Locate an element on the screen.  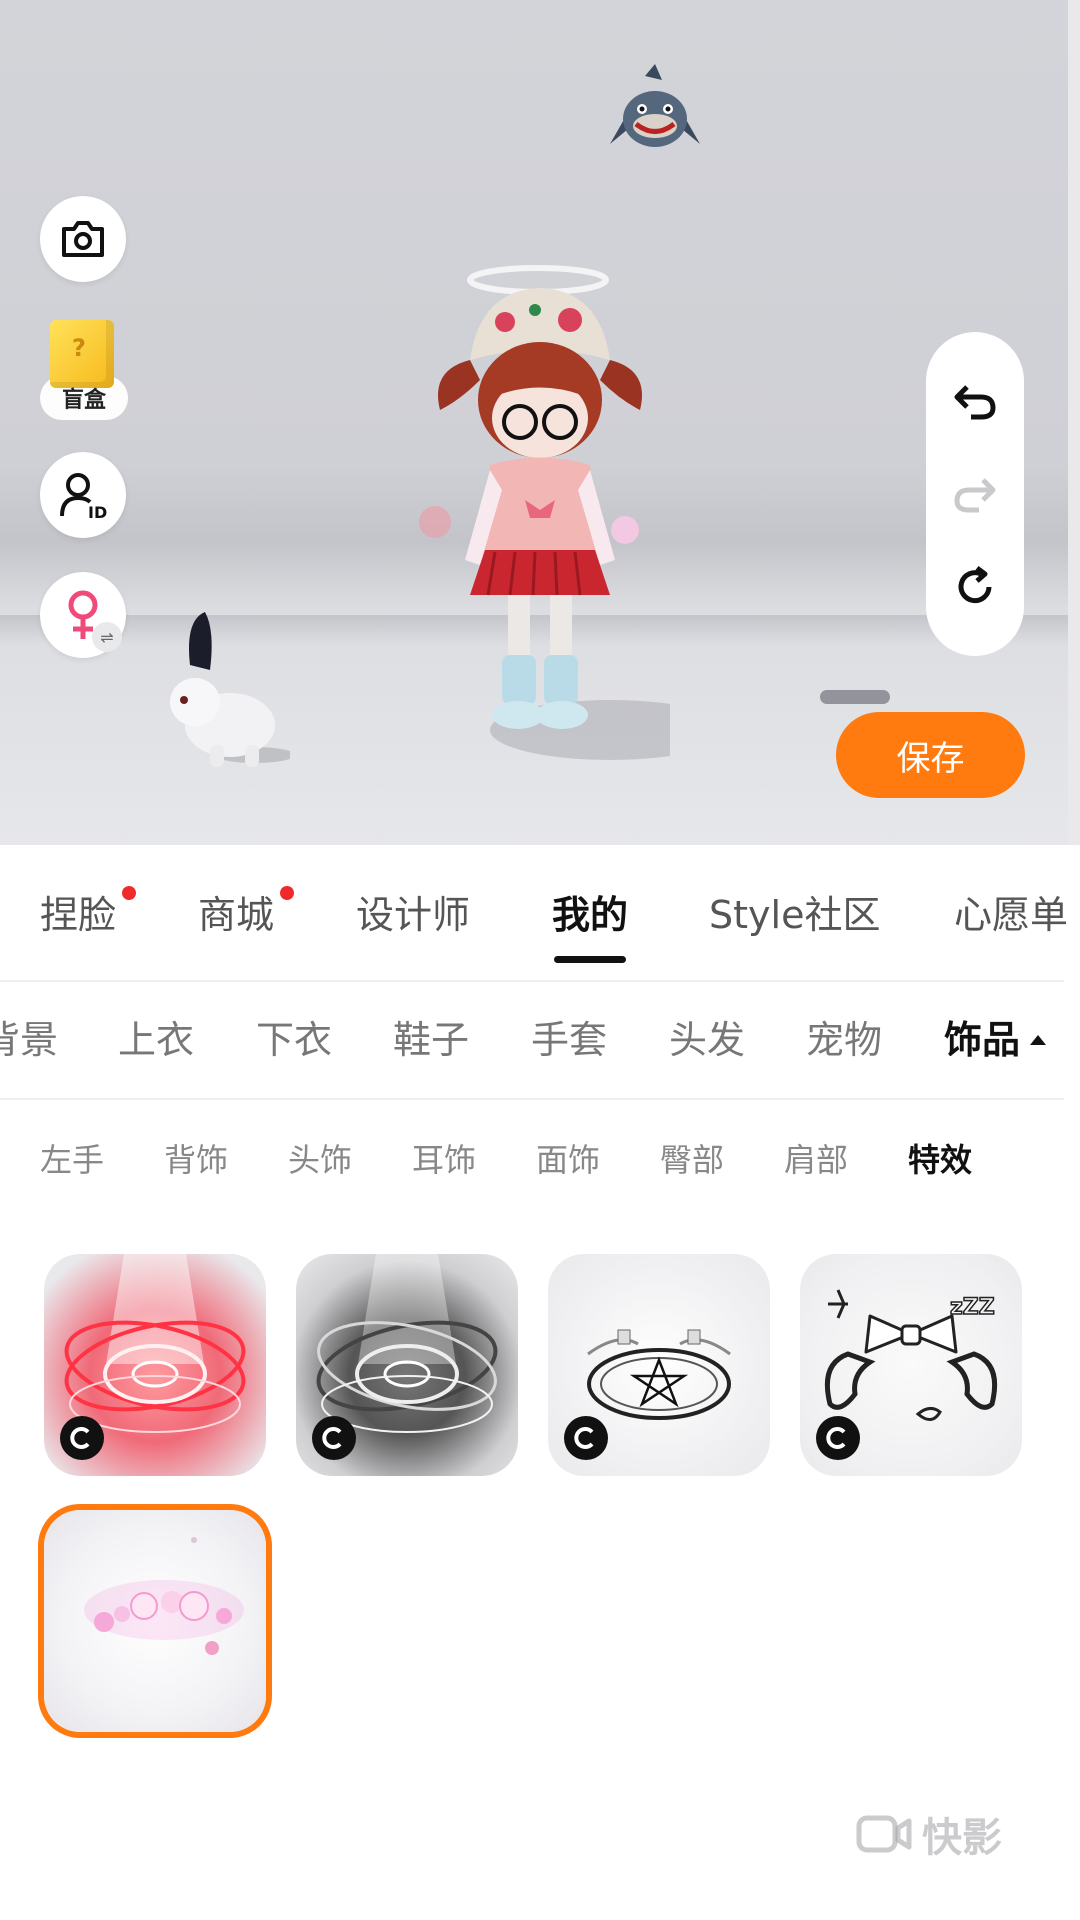
sub-tab-bar: 左手 背饰 头饰 耳饰 面饰 臀部 肩部 特效 is located at coordinates (532, 1160).